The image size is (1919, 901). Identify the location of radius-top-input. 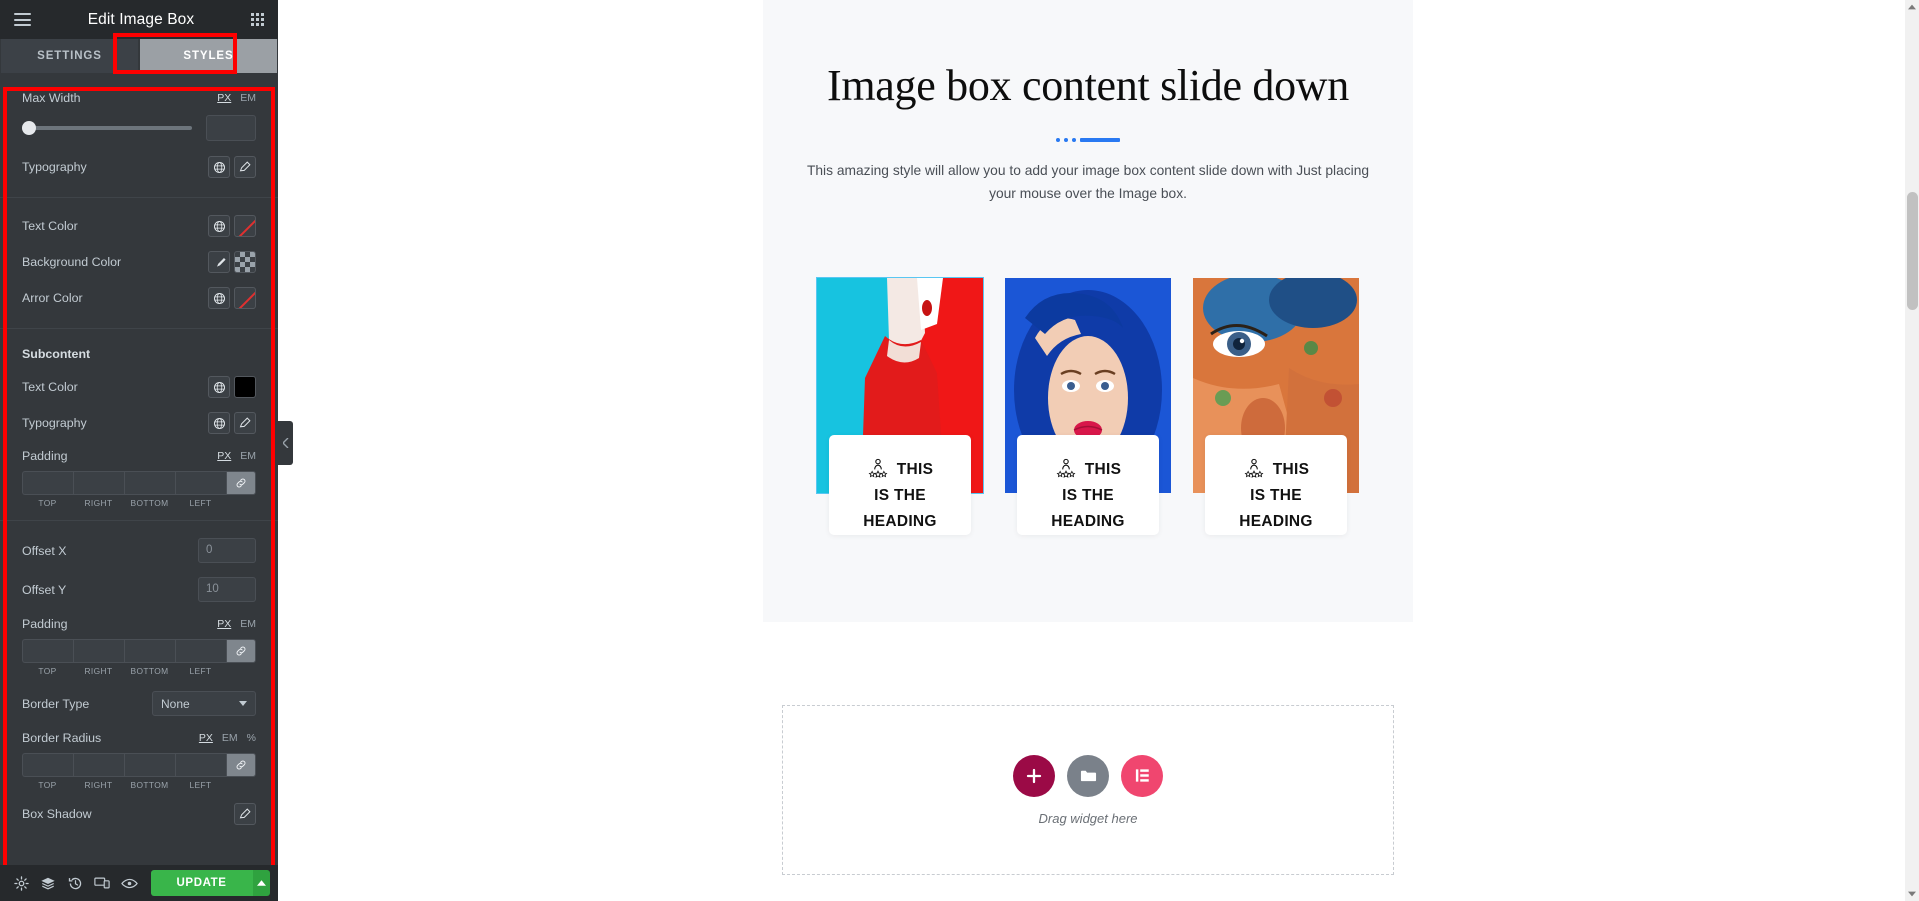
(47, 765).